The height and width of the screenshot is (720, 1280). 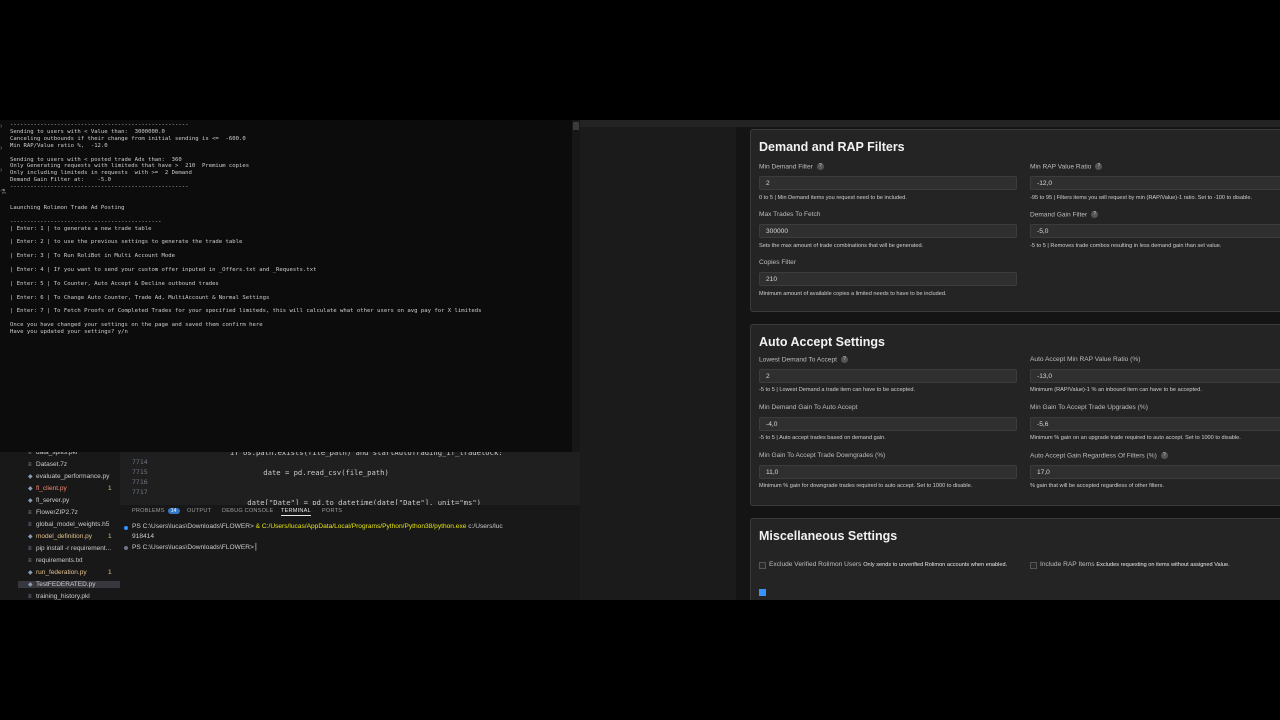 I want to click on file-name: training_history.pkl, so click(x=63, y=596).